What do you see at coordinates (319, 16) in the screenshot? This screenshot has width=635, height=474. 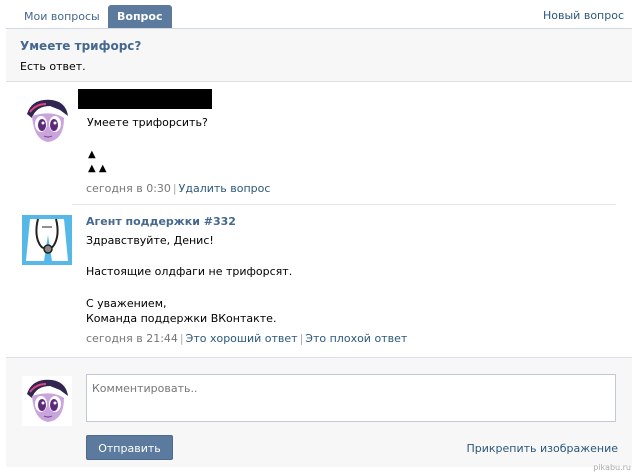 I see `tab-bar: Мои вопросы Вопрос Новый вопрос` at bounding box center [319, 16].